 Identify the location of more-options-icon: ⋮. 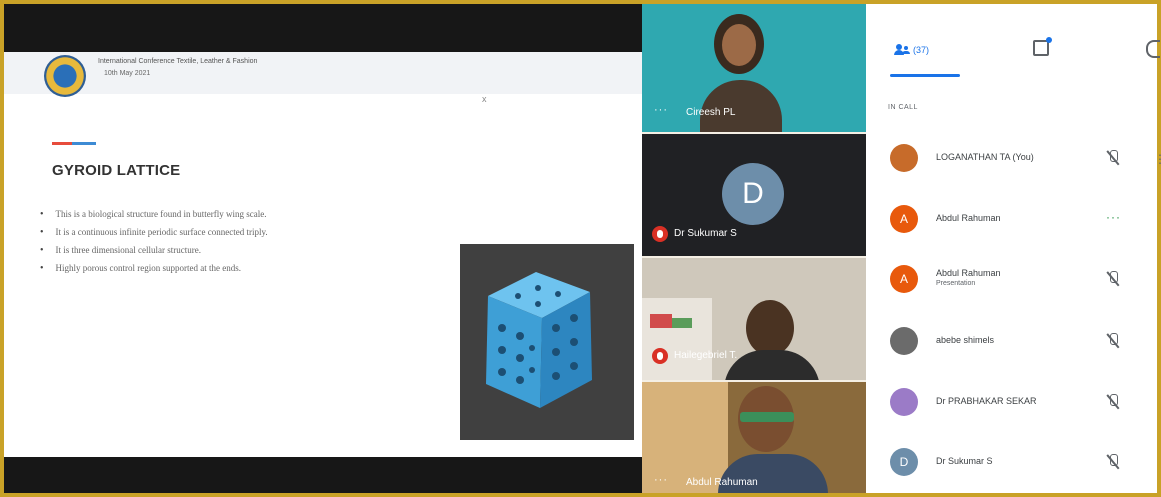
(1157, 159).